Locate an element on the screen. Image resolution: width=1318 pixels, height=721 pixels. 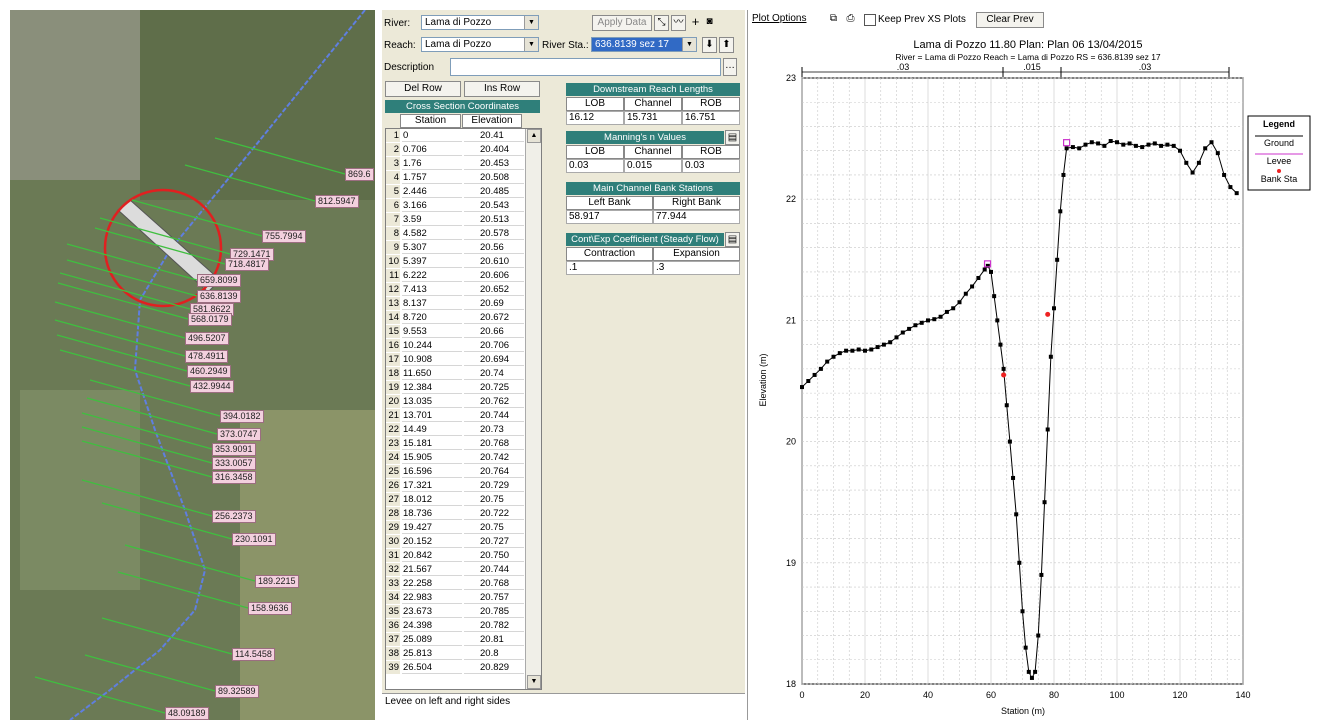
station-cell: 26.504 is located at coordinates (432, 667).